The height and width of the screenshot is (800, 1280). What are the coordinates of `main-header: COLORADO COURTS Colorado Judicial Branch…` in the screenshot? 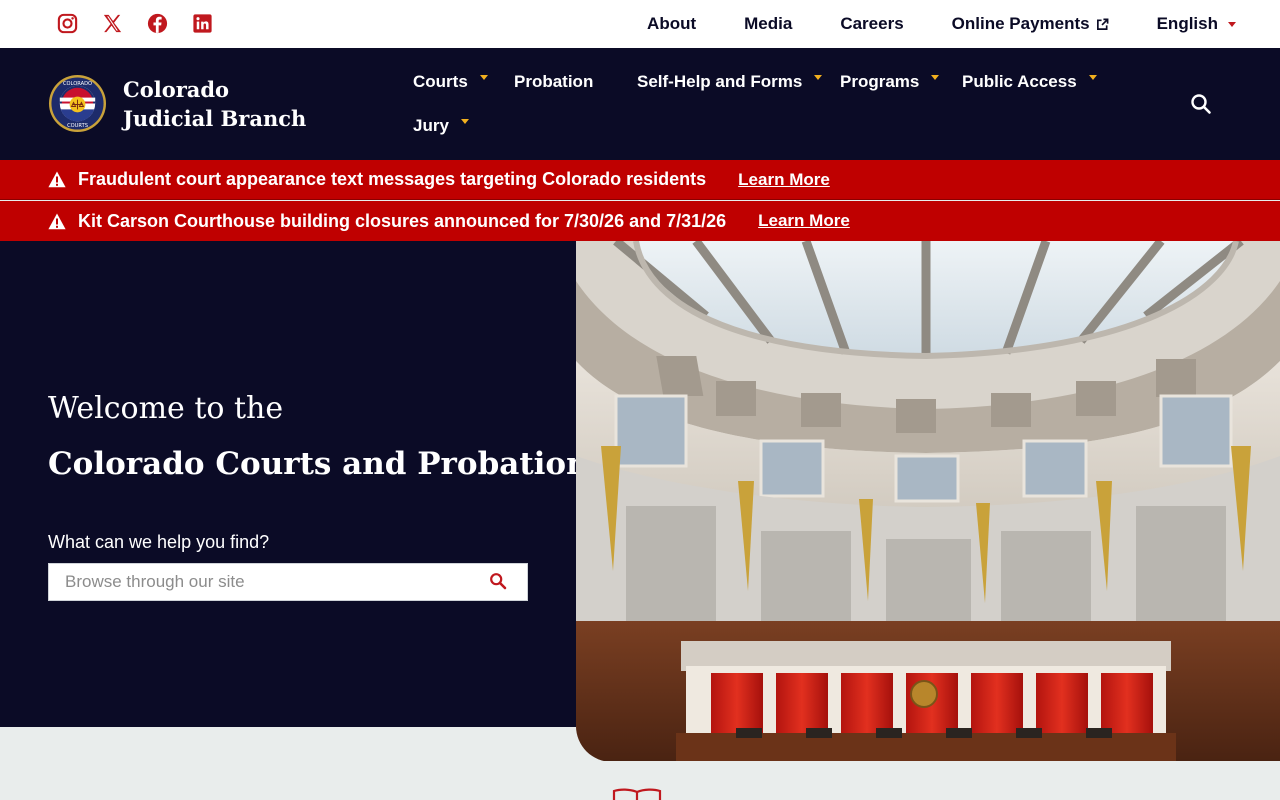 It's located at (640, 104).